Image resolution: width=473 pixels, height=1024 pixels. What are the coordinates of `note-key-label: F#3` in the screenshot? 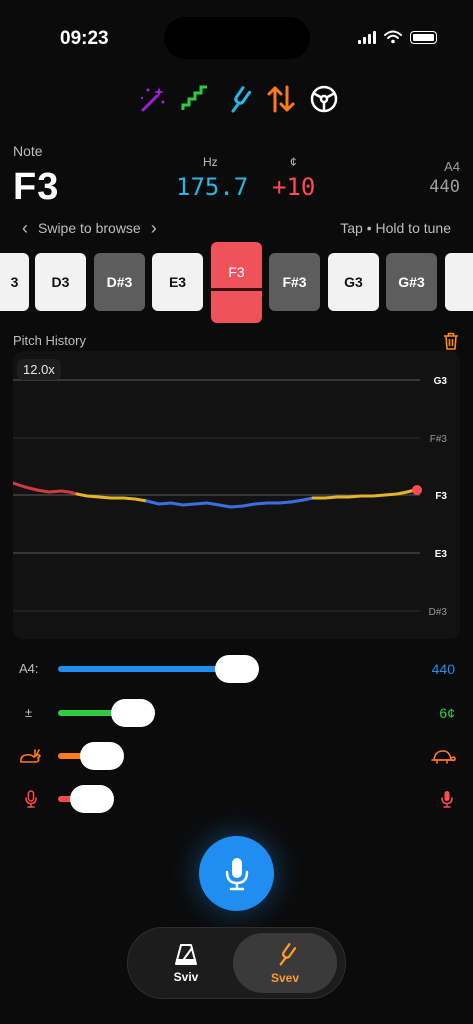 It's located at (294, 282).